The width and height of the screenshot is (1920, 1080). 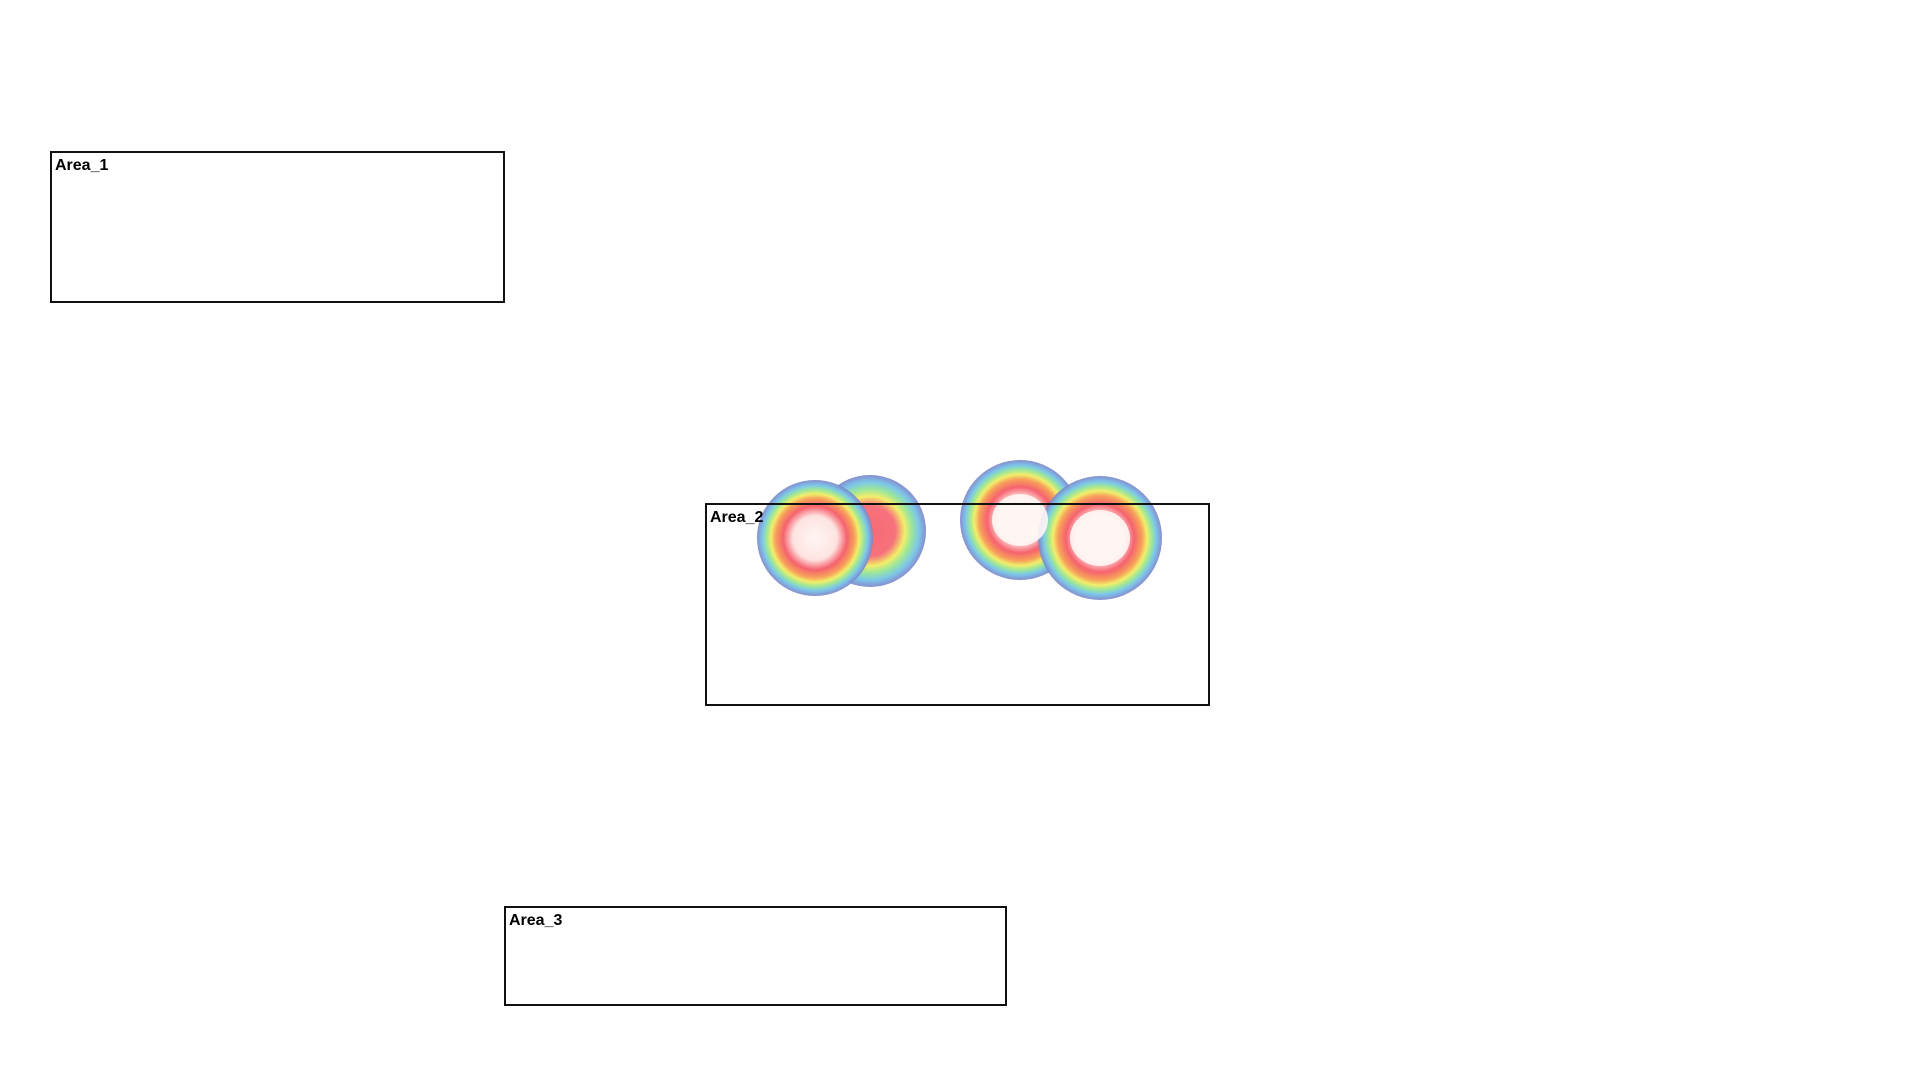 I want to click on area-3-label: Area_3, so click(x=536, y=920).